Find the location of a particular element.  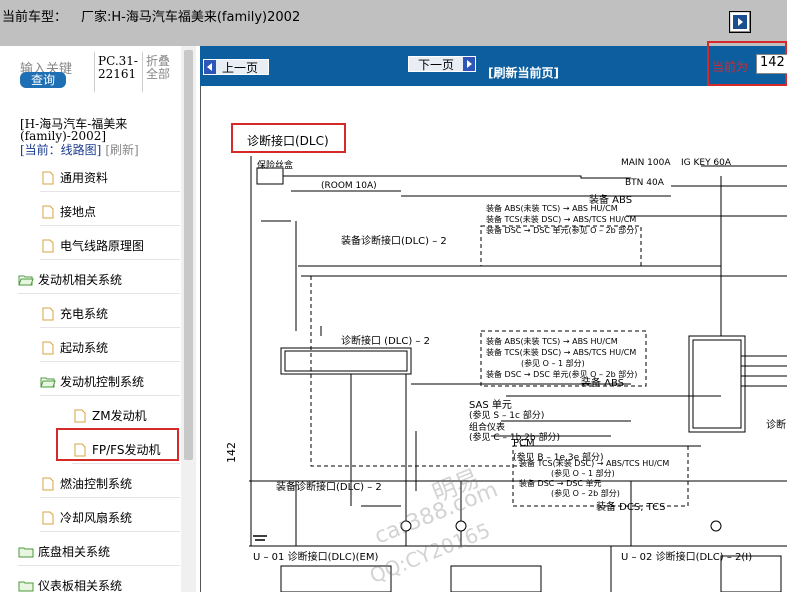

dcs-tcs-label: 装备 DCS, TCS is located at coordinates (631, 507).